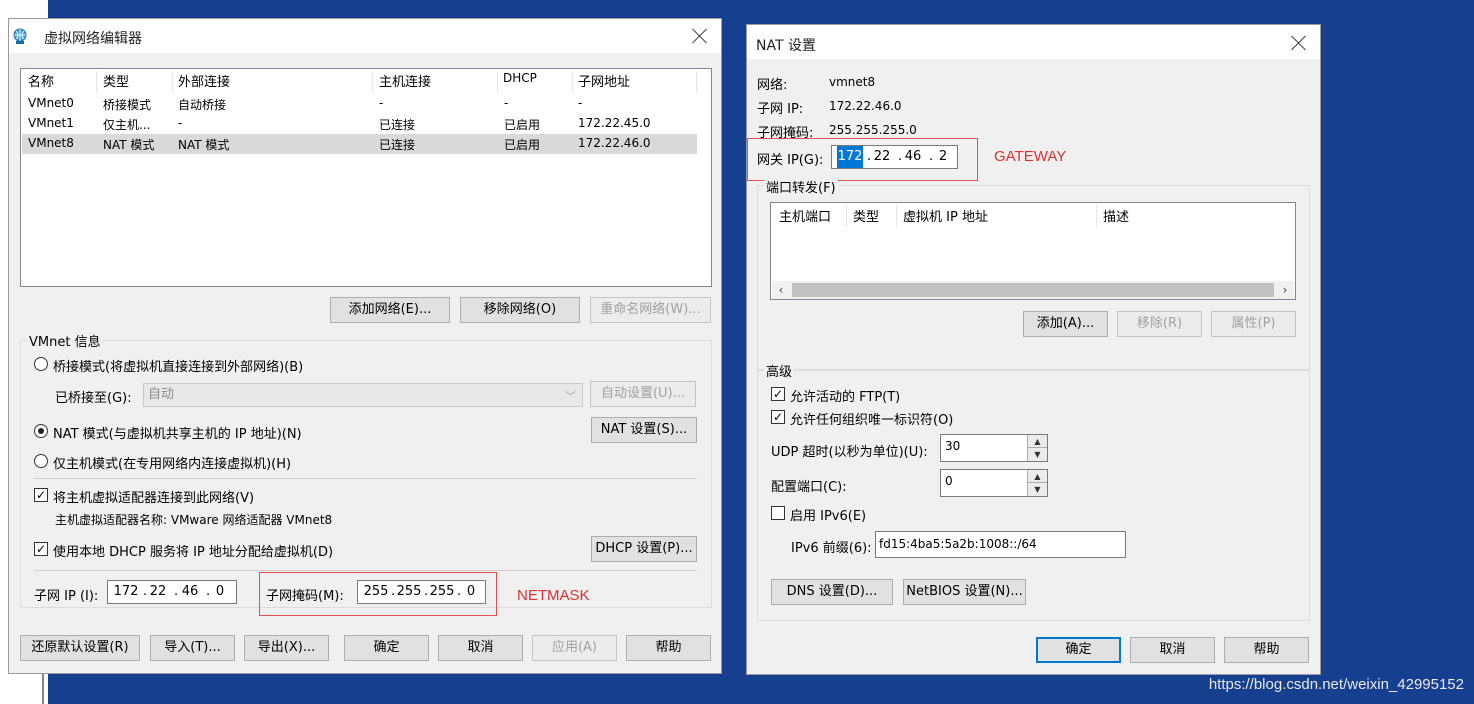 The width and height of the screenshot is (1474, 704). I want to click on column-header-name: 名称, so click(41, 80).